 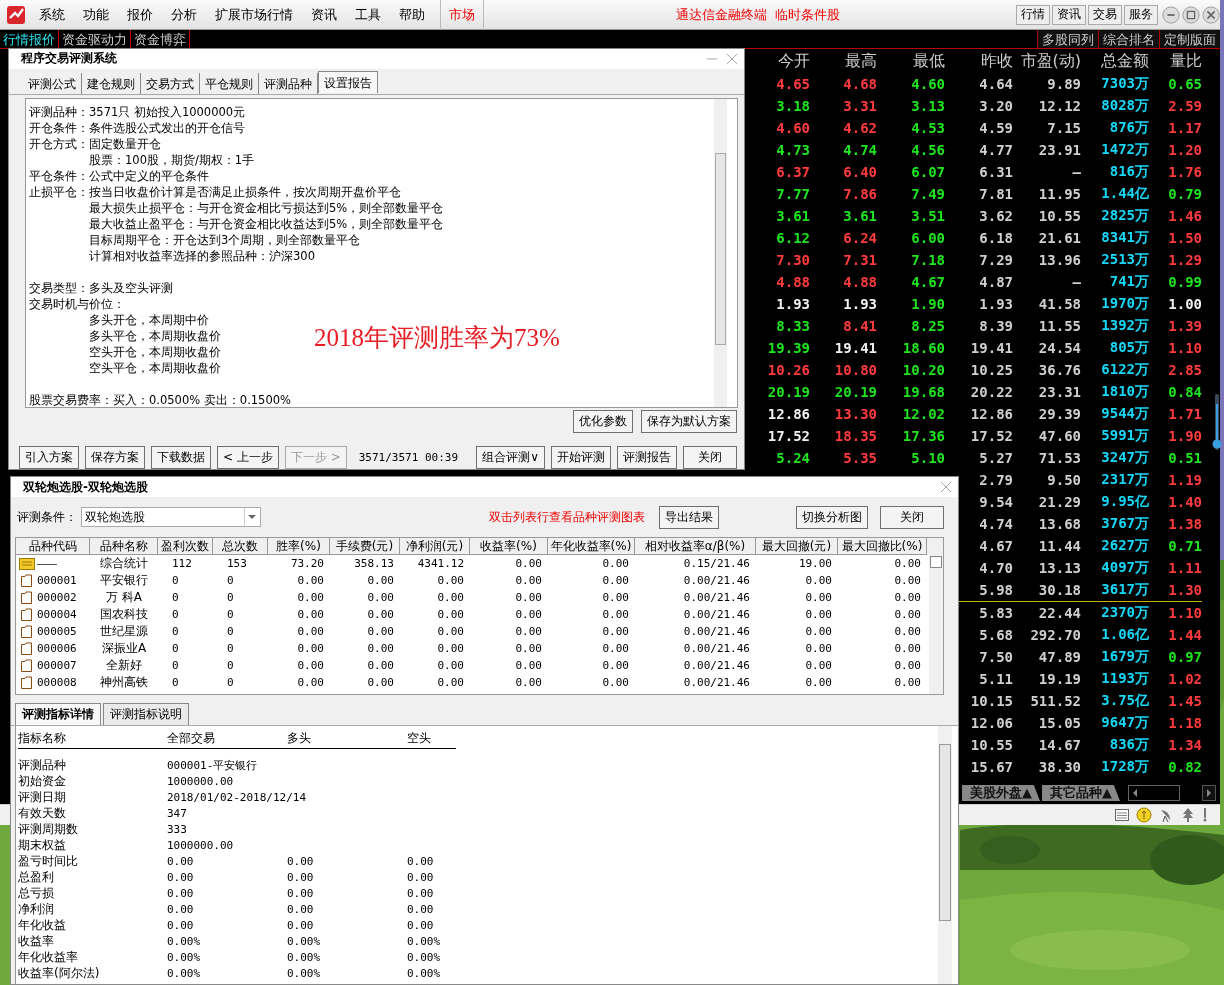 I want to click on export-button: 导出结果, so click(x=689, y=517).